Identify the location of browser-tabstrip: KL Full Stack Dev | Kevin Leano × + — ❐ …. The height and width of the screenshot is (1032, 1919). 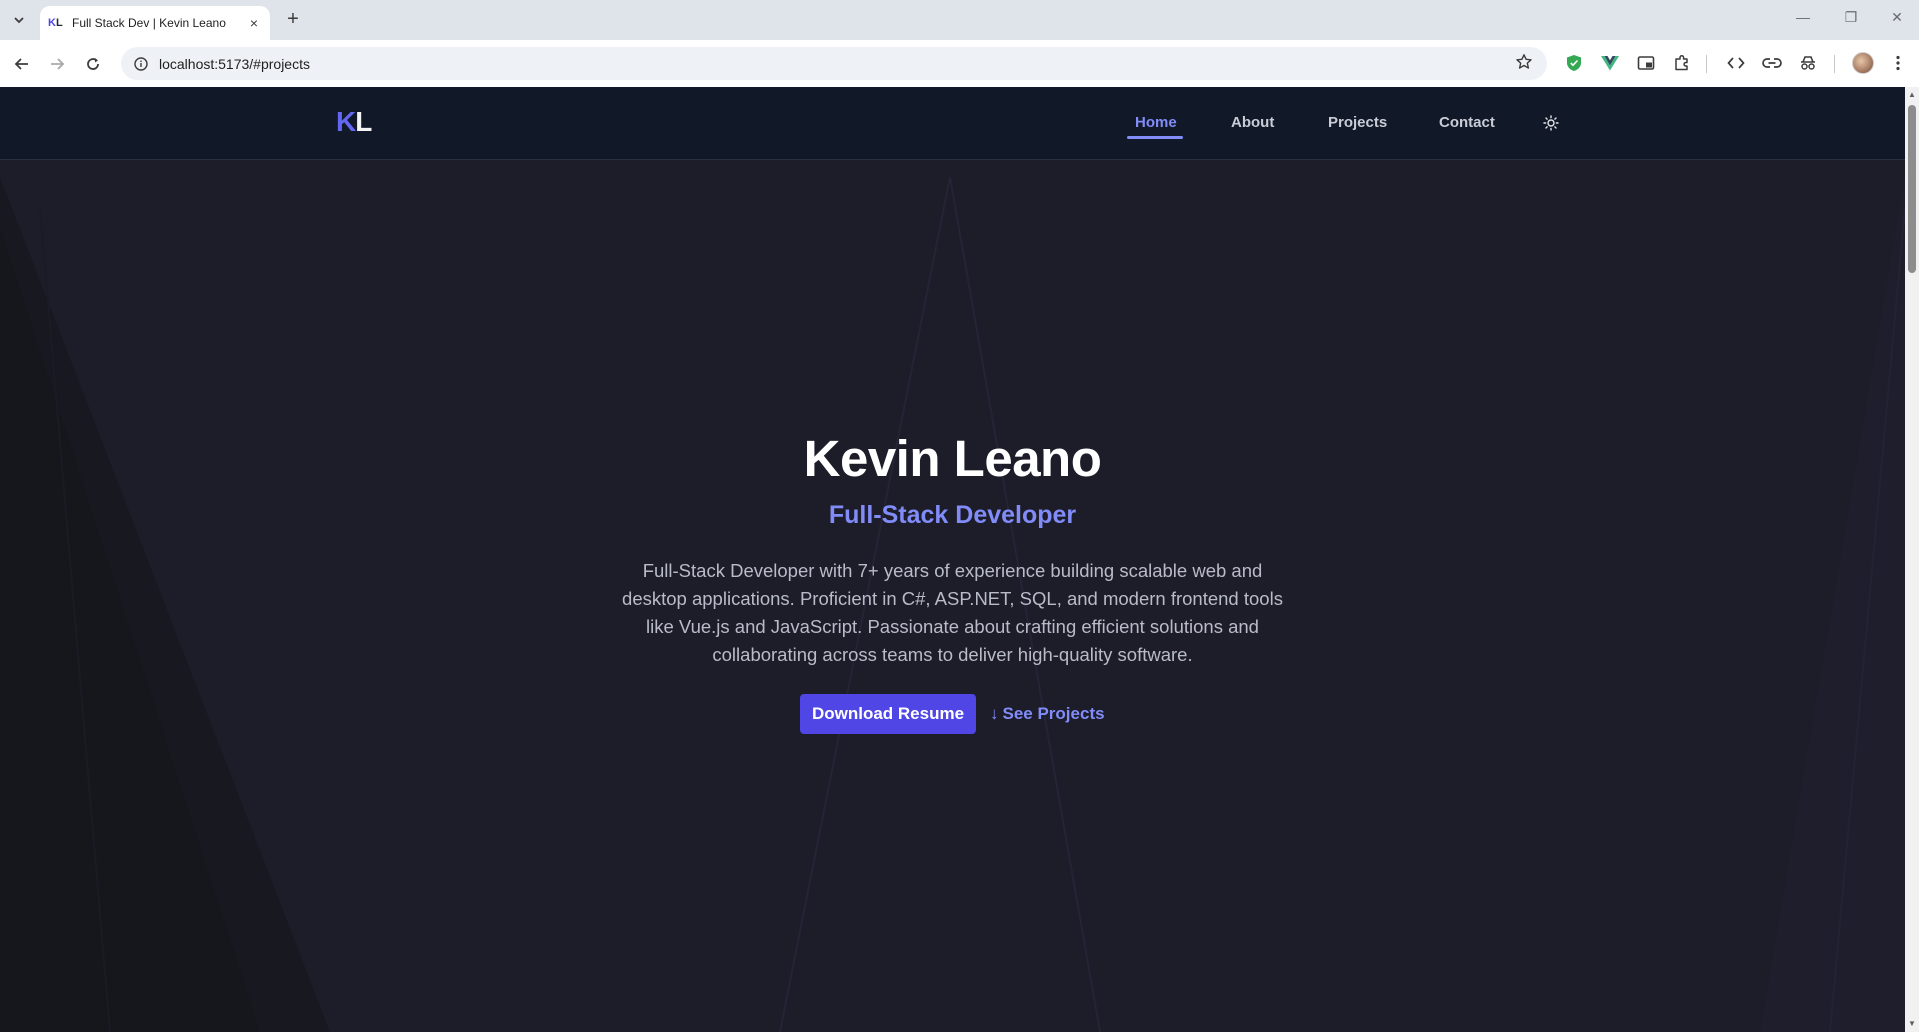
(959, 20).